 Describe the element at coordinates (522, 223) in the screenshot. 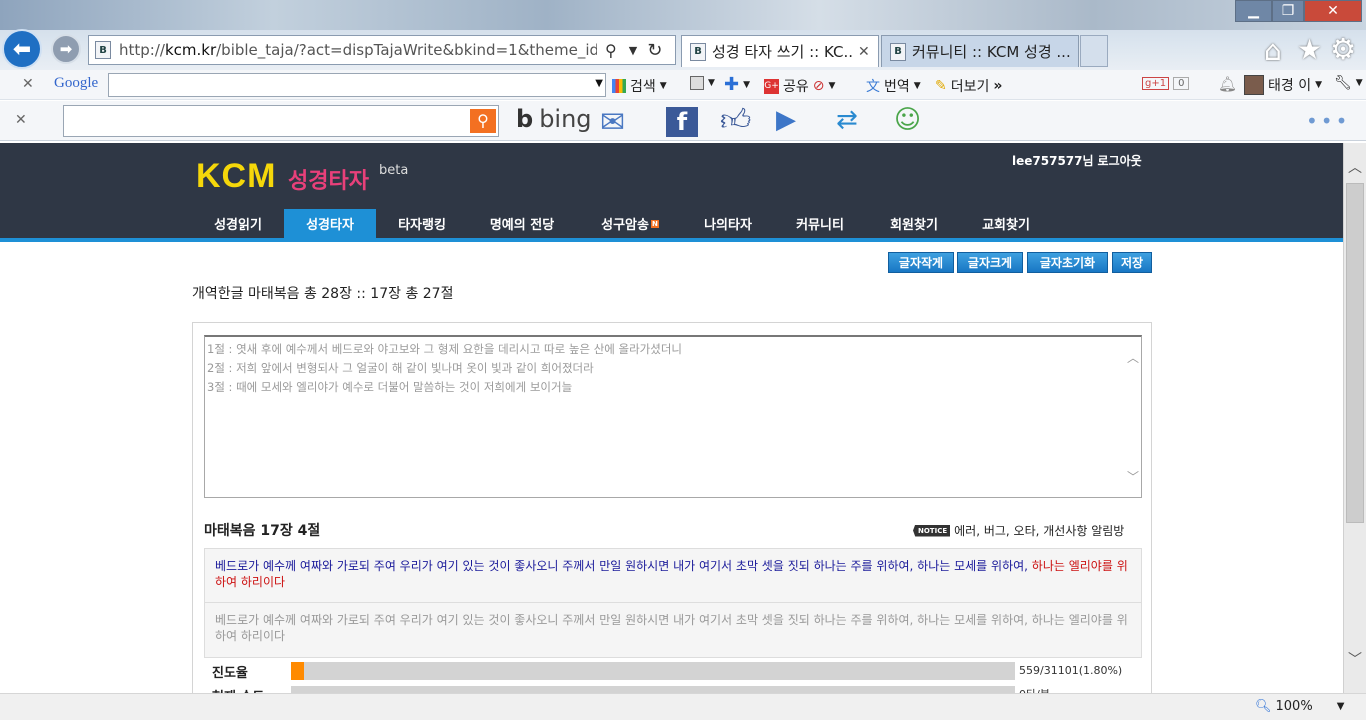

I see `menu-hall-of-fame: 명예의 전당` at that location.